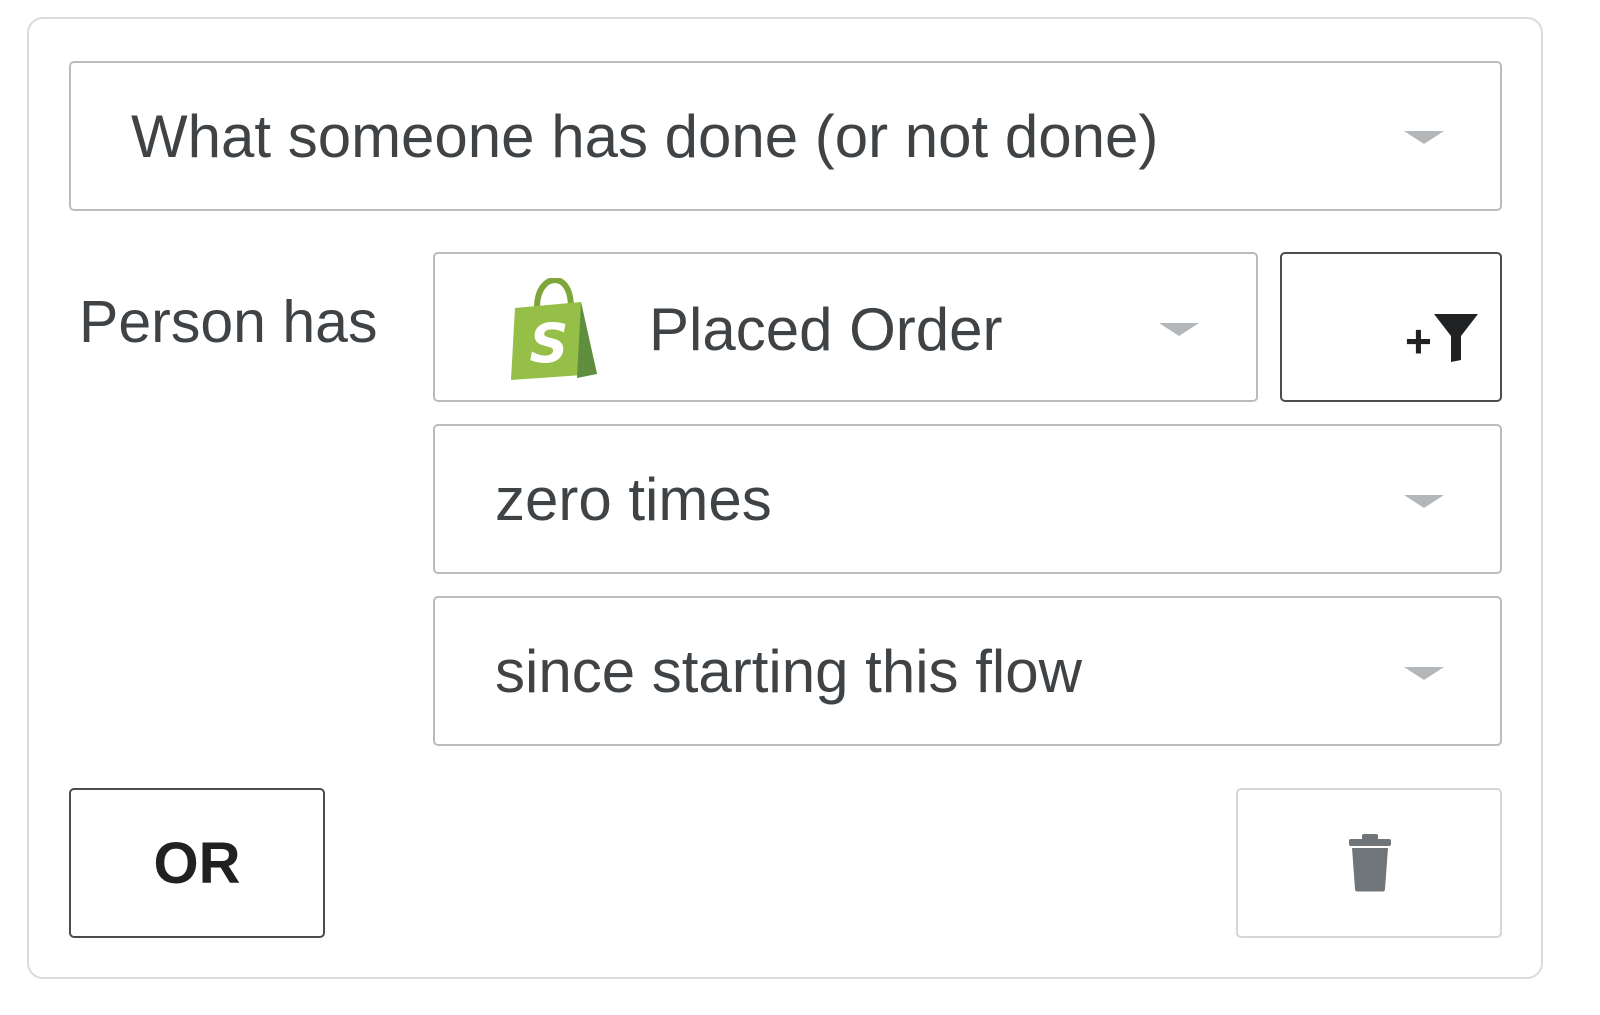 The width and height of the screenshot is (1600, 1015). Describe the element at coordinates (645, 136) in the screenshot. I see `condition-type-value: What someone has done (or not done)` at that location.